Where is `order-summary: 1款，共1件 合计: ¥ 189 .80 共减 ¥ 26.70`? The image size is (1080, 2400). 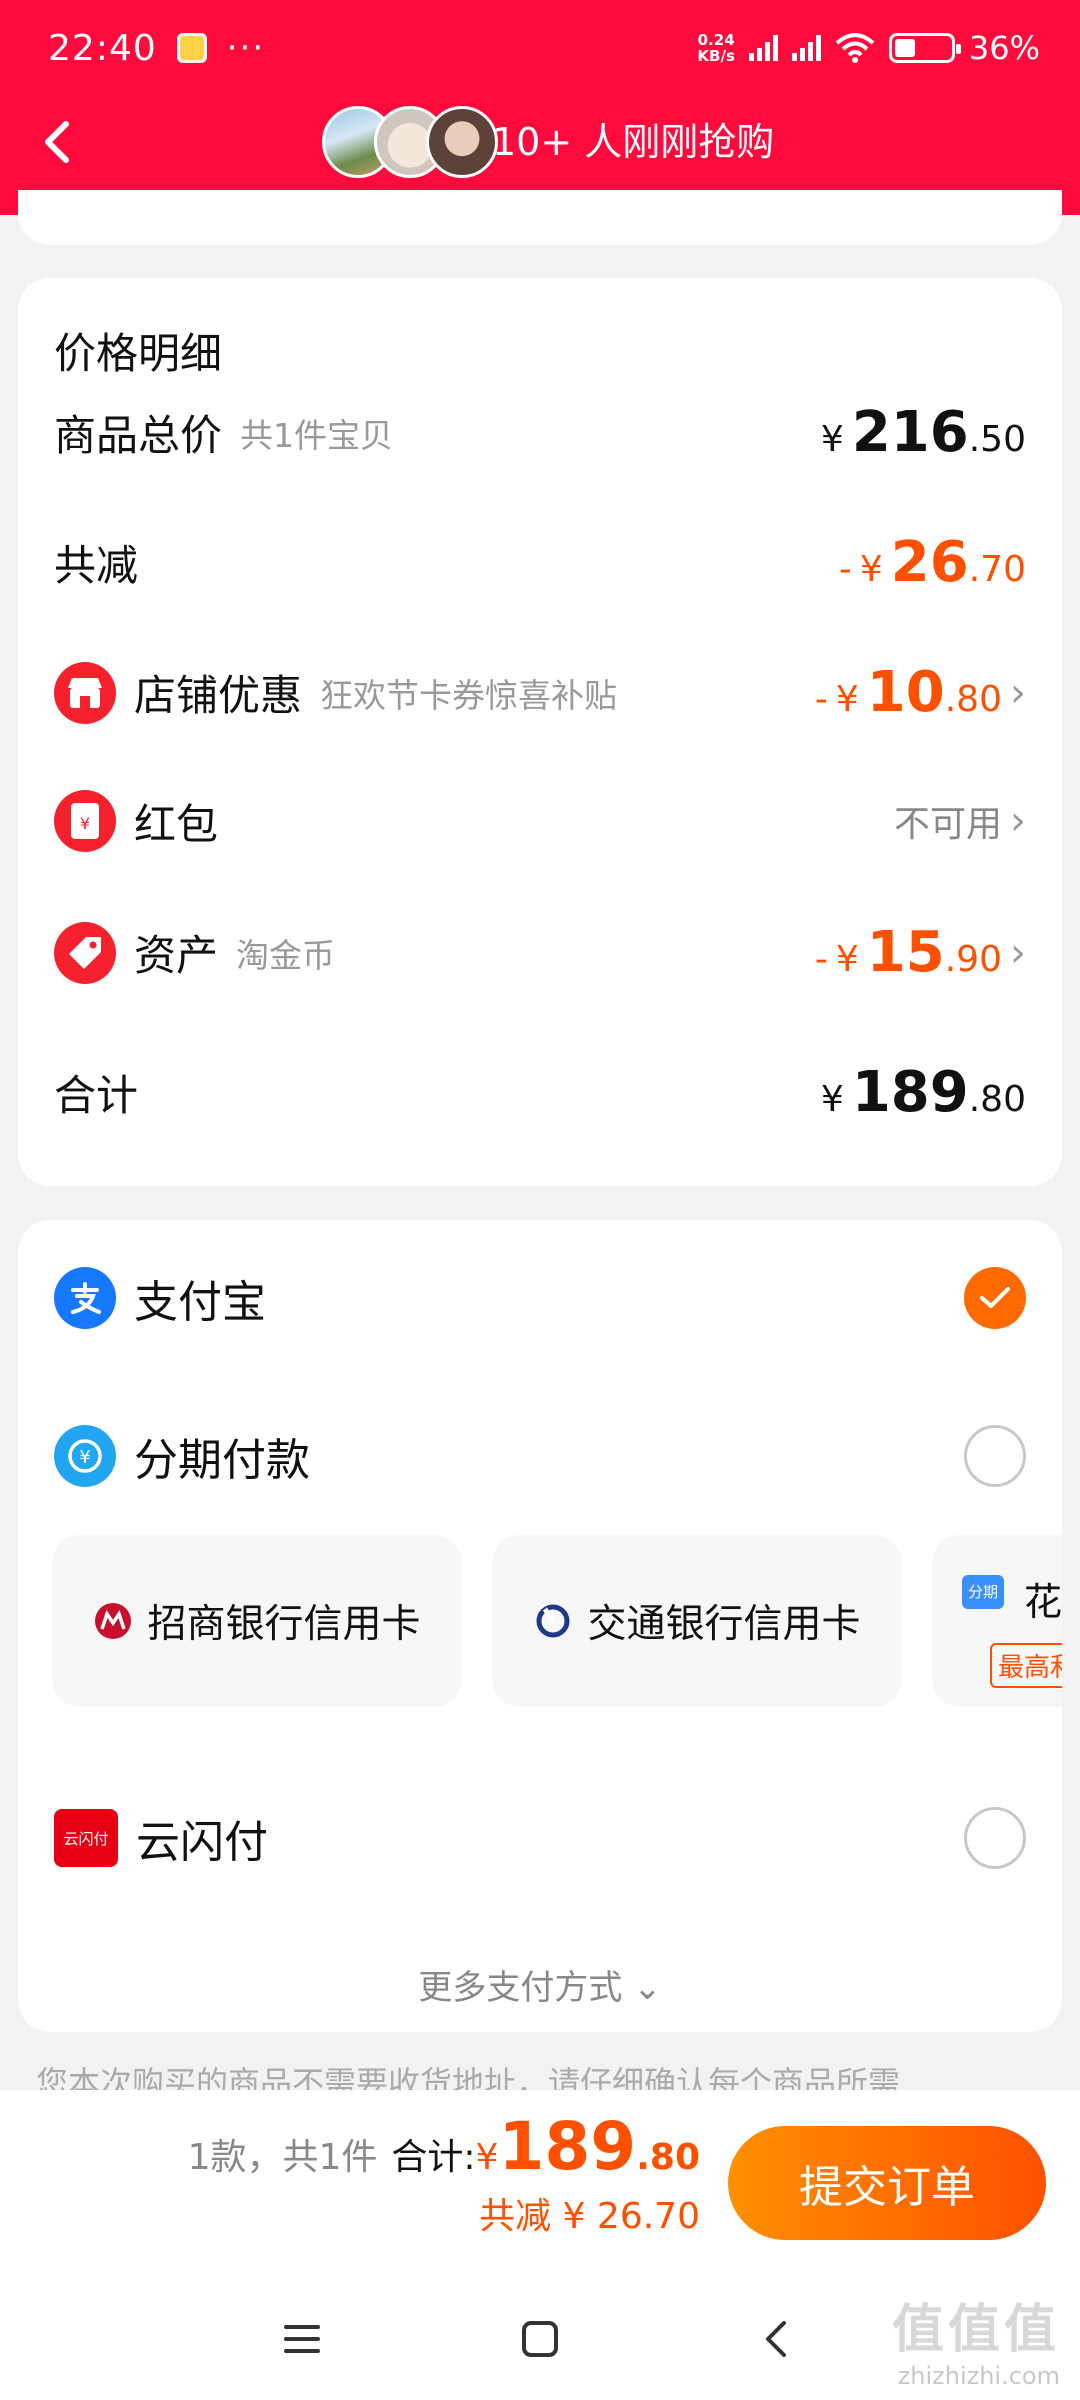 order-summary: 1款，共1件 合计: ¥ 189 .80 共减 ¥ 26.70 is located at coordinates (444, 2173).